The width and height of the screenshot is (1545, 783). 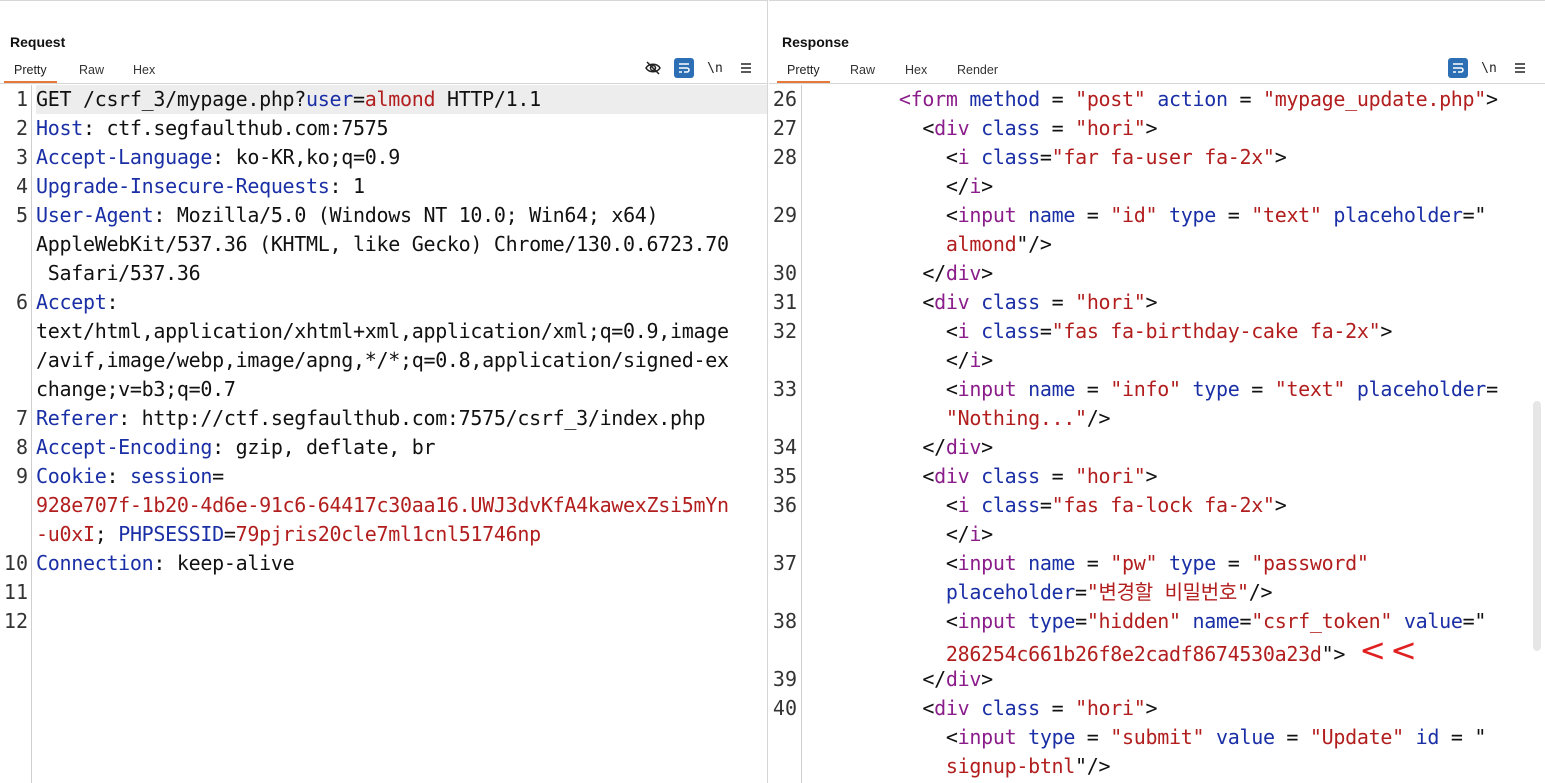 I want to click on code-token: "hidden", so click(x=1133, y=621).